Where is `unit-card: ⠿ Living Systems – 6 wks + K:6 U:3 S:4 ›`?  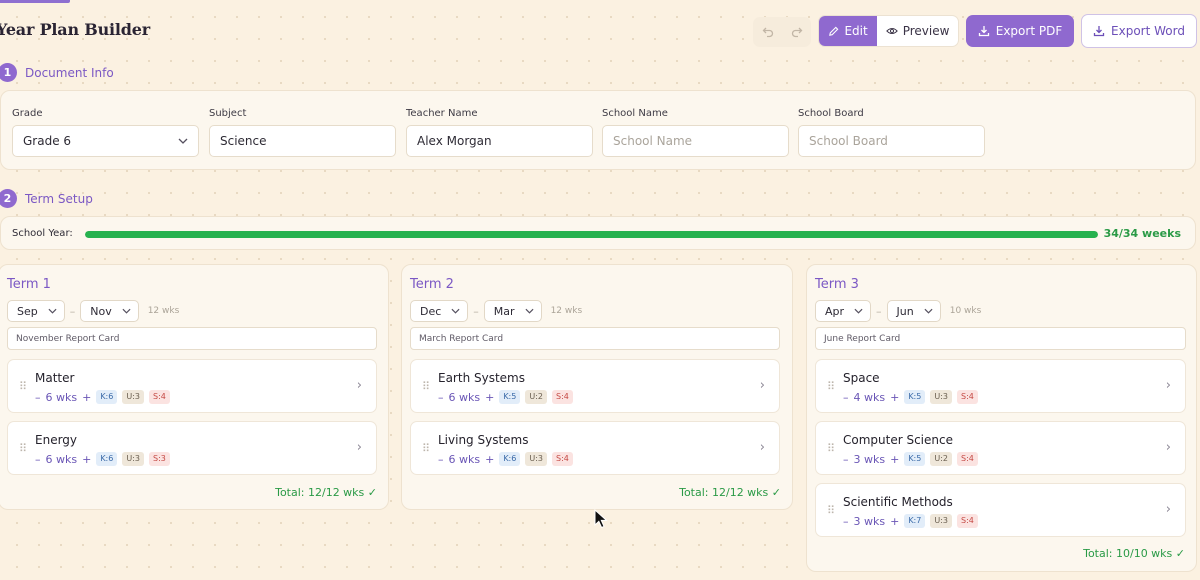
unit-card: ⠿ Living Systems – 6 wks + K:6 U:3 S:4 › is located at coordinates (595, 448).